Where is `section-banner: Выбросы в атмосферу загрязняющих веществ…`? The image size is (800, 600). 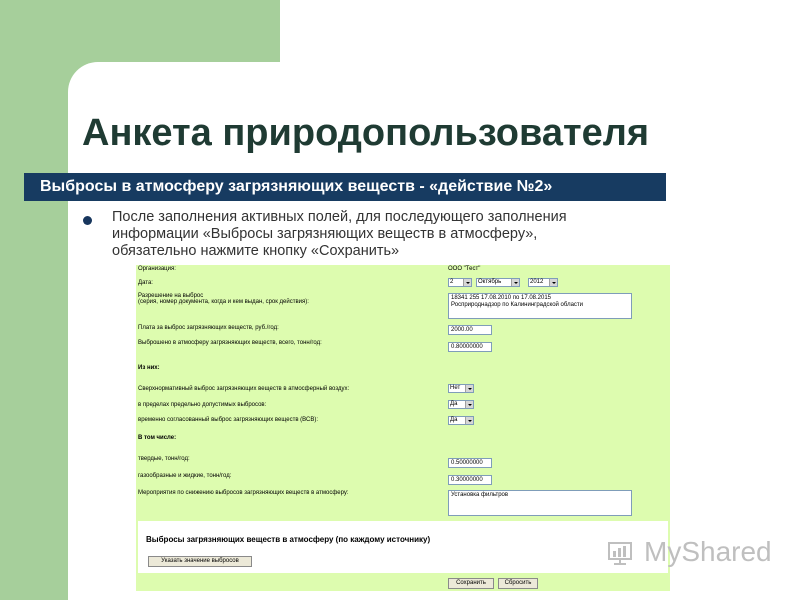
section-banner: Выбросы в атмосферу загрязняющих веществ… is located at coordinates (345, 187).